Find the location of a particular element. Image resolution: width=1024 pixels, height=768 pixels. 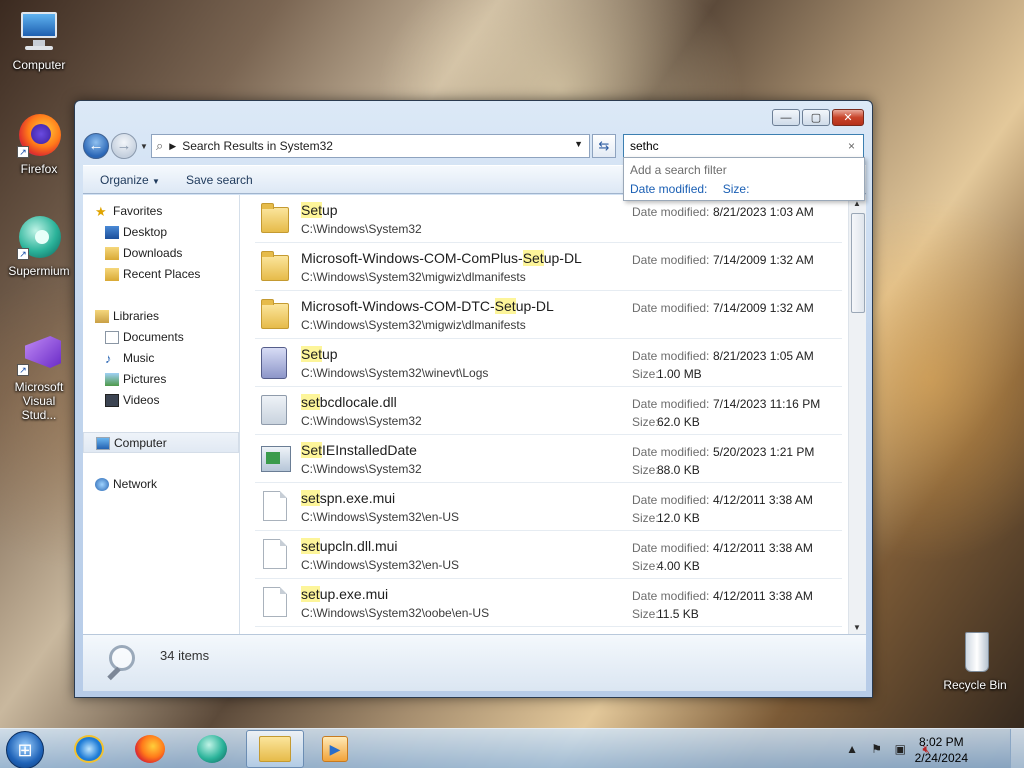

desktop-icon-computer: Computer is located at coordinates (39, 40).